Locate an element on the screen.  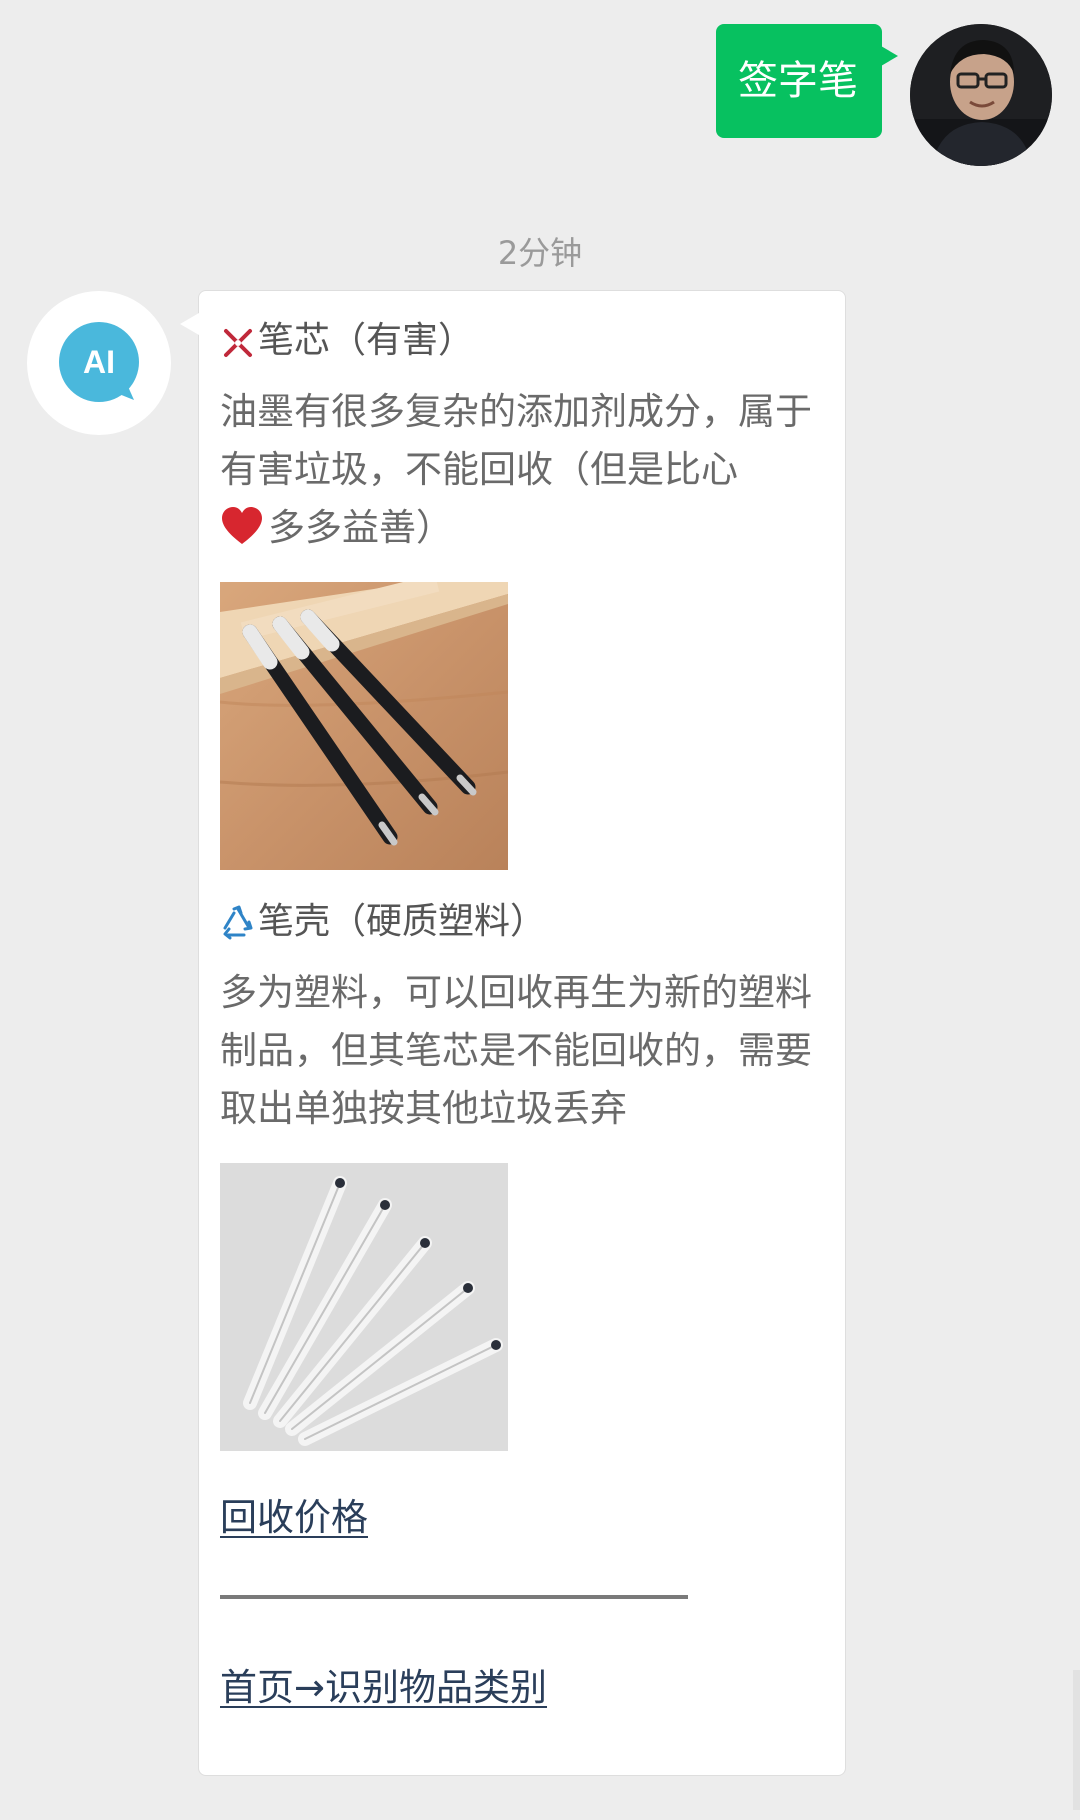
bot-avatar-label: AI is located at coordinates (99, 362).